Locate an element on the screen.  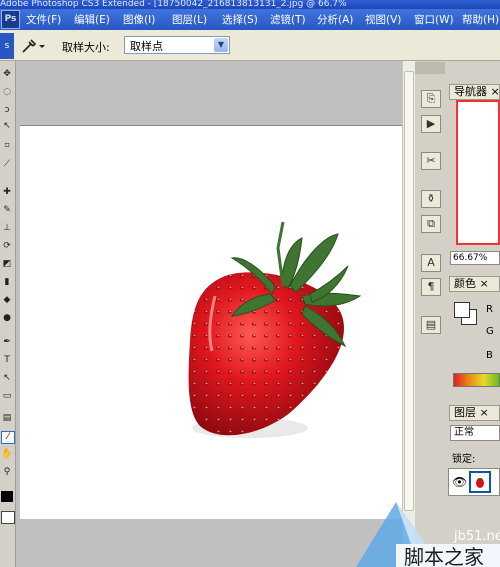
navigator-preview is located at coordinates (478, 172).